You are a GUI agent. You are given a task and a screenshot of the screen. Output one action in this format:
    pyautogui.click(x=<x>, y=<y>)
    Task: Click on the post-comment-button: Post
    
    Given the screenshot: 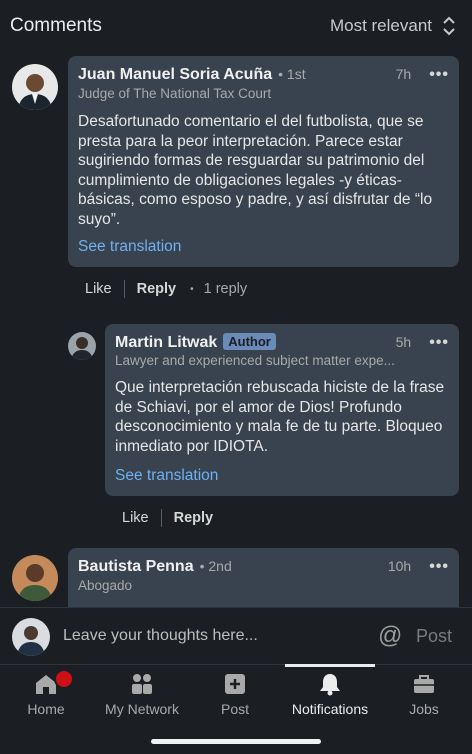 What is the action you would take?
    pyautogui.click(x=434, y=636)
    